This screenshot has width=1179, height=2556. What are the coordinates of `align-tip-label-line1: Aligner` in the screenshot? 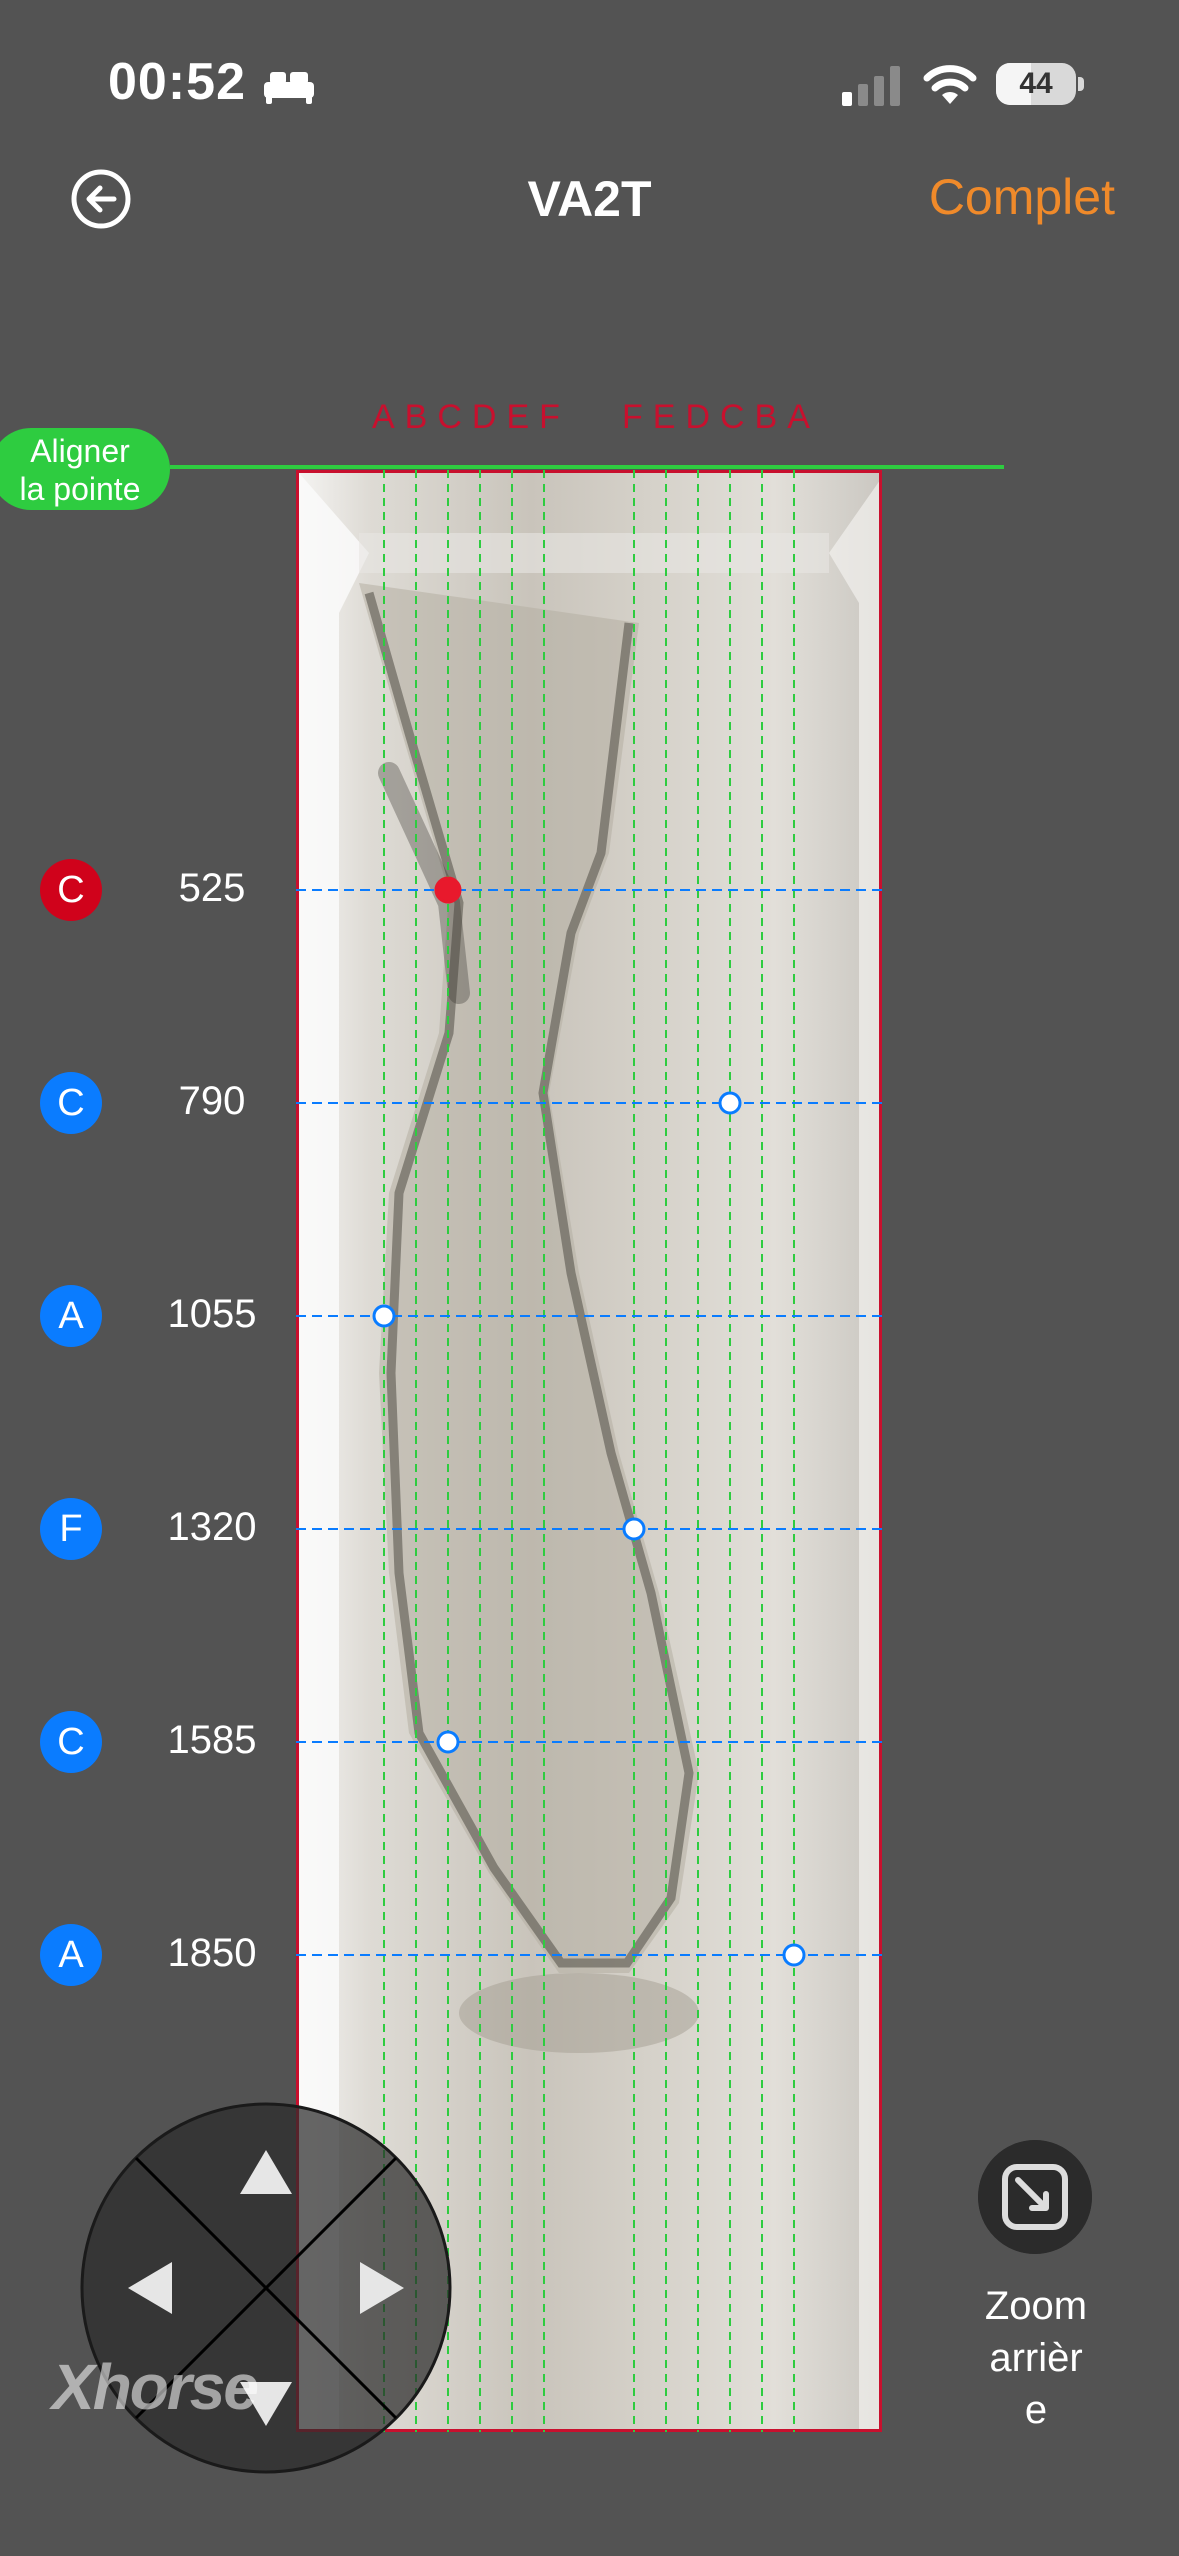 It's located at (80, 451).